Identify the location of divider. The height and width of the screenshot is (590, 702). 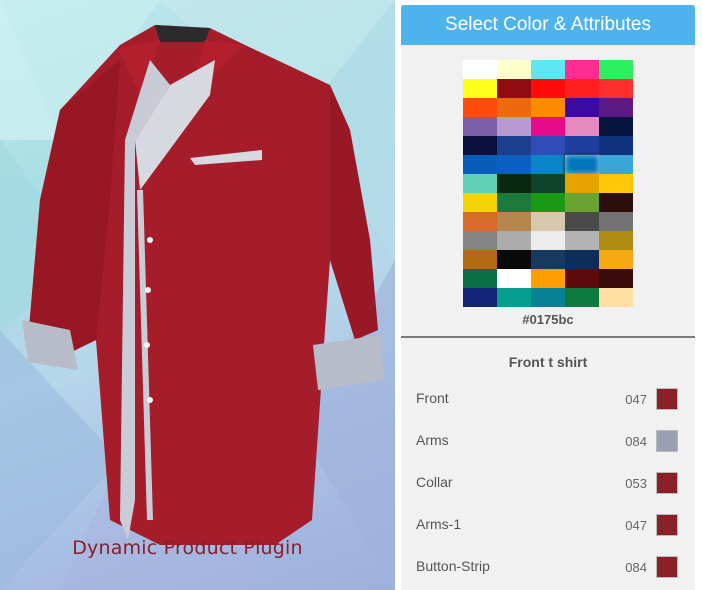
(548, 337).